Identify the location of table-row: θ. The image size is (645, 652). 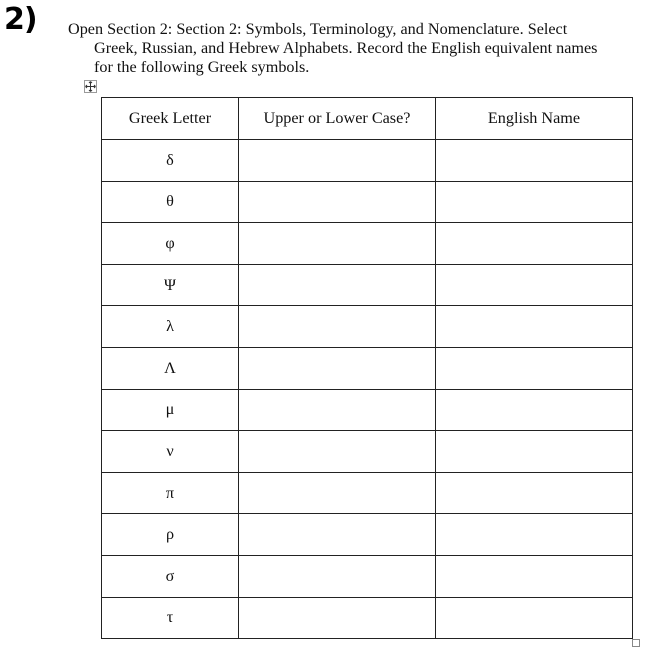
(367, 202).